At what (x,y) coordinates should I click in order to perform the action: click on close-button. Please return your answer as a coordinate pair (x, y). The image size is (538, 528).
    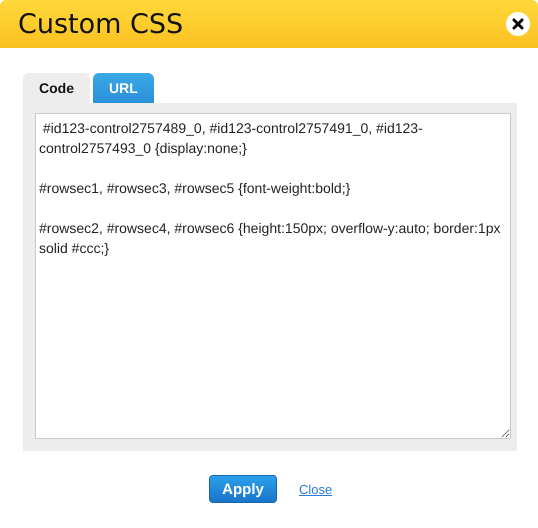
    Looking at the image, I should click on (518, 24).